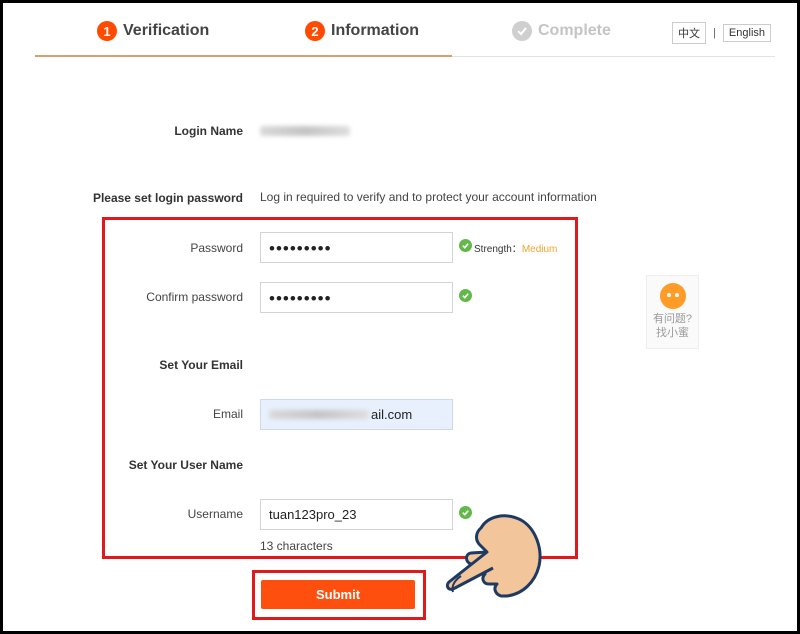 This screenshot has width=800, height=634. I want to click on step-number-badge: 2, so click(315, 31).